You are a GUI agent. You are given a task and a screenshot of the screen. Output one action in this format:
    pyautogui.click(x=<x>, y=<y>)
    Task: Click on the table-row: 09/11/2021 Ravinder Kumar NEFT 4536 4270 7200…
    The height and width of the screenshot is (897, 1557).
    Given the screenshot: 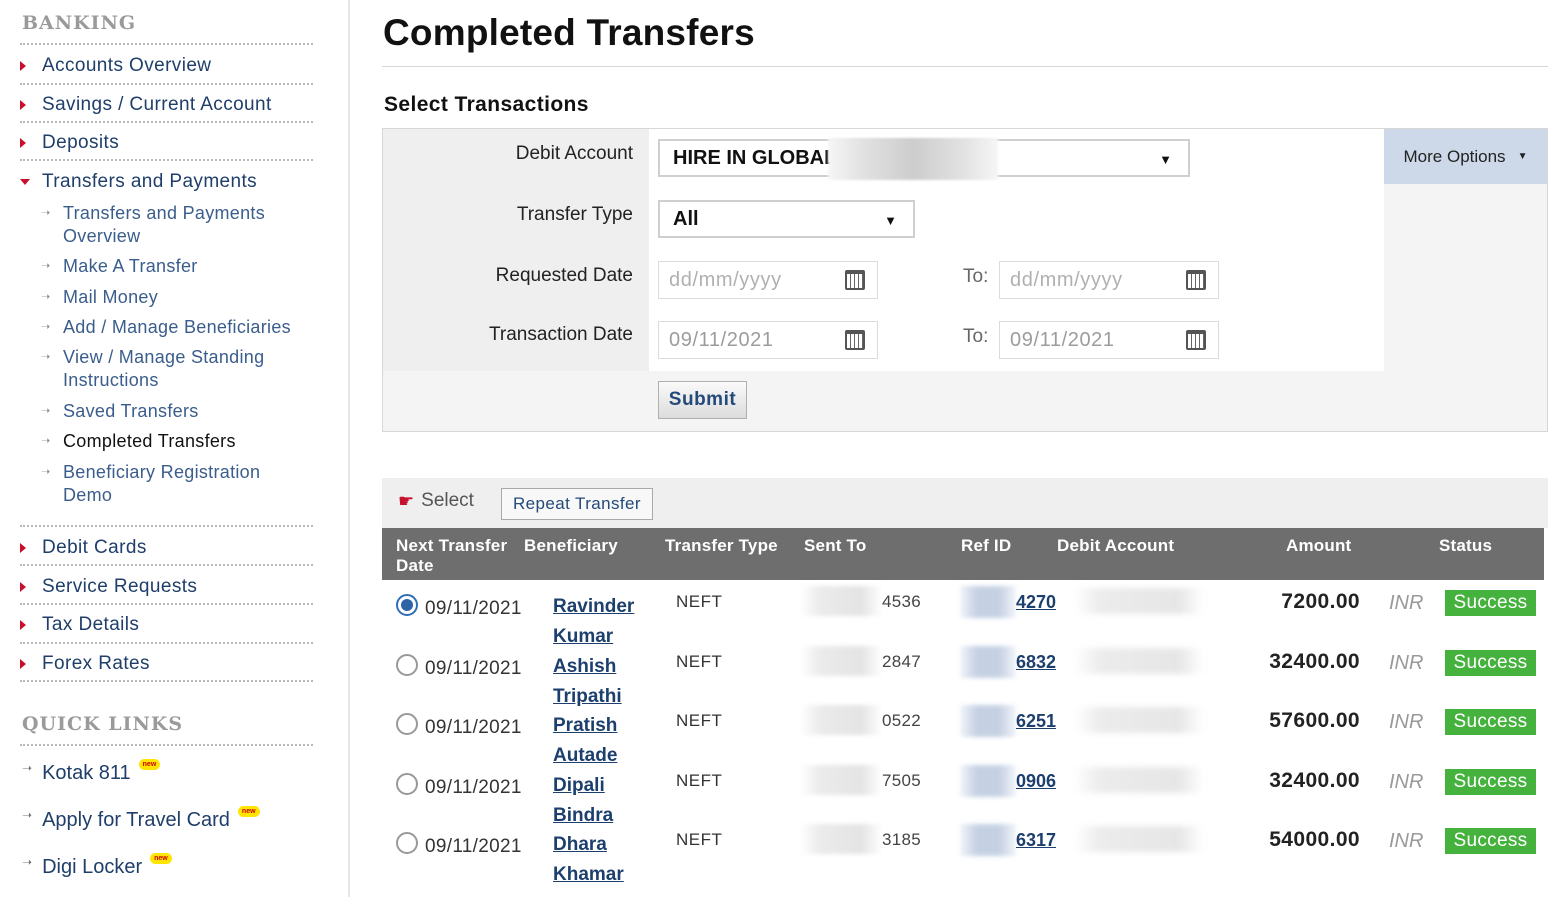 What is the action you would take?
    pyautogui.click(x=963, y=620)
    